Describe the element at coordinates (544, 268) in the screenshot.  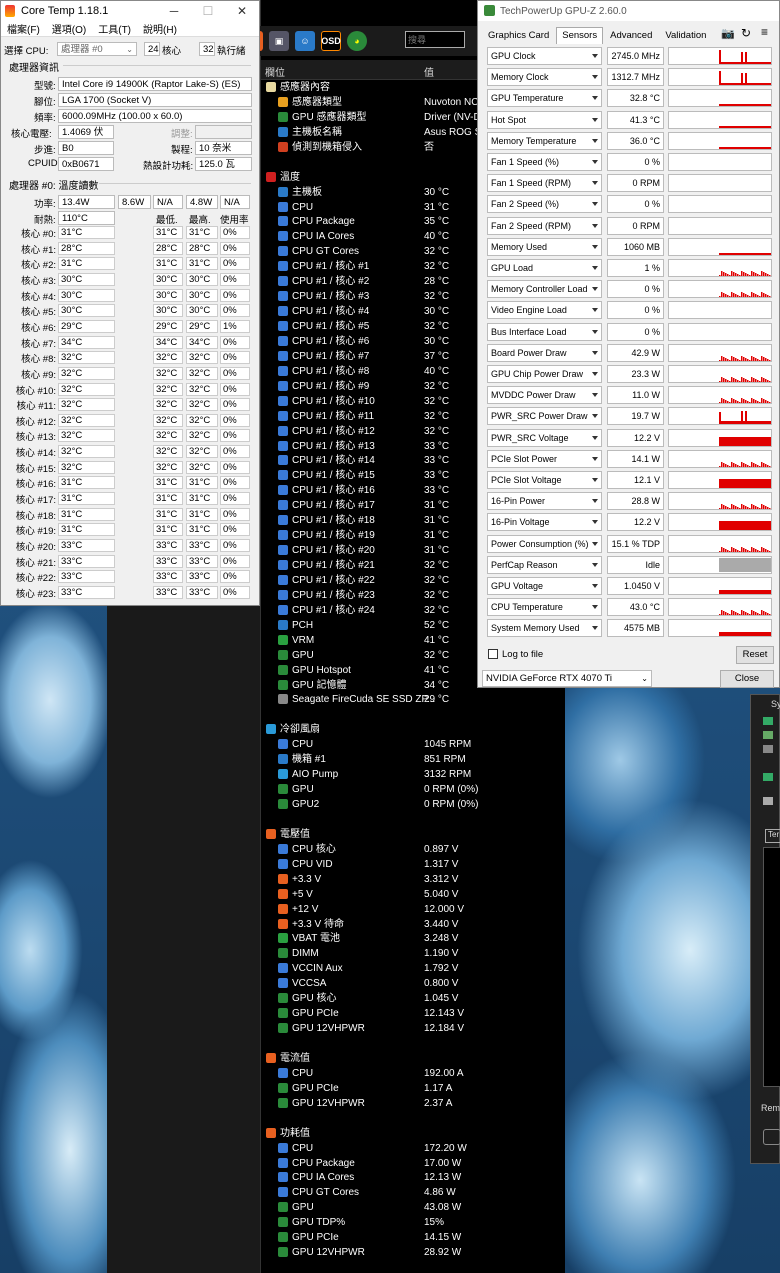
I see `sensor-name-select: GPU Load` at that location.